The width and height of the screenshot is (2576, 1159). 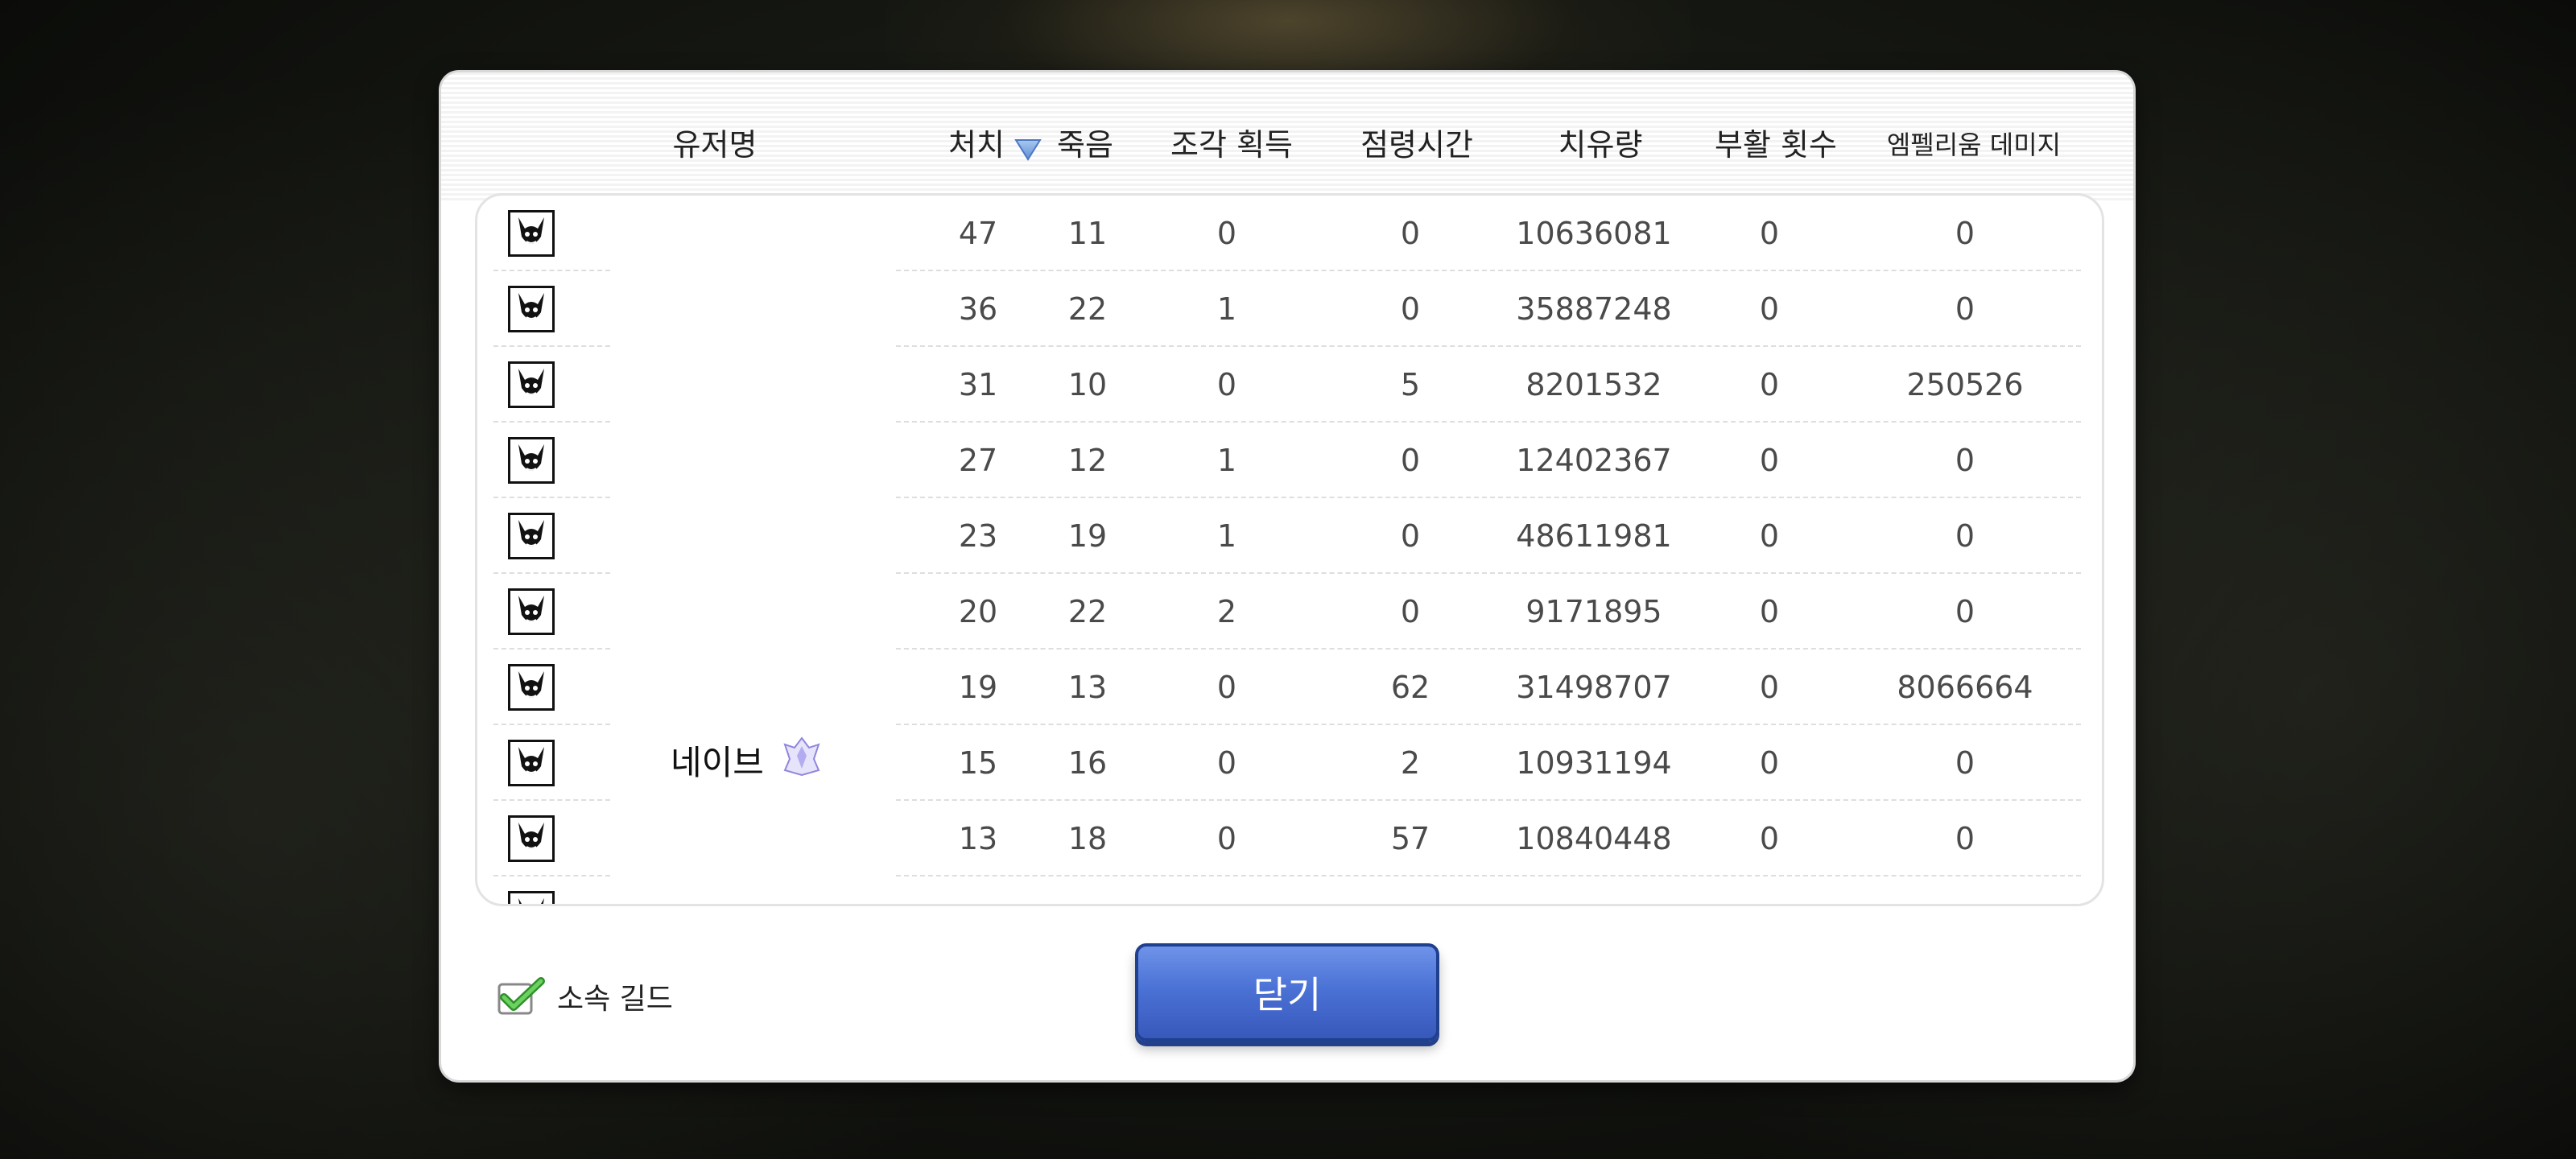 I want to click on table-row: 13 18 0 57 10840448 0 0, so click(x=1289, y=839).